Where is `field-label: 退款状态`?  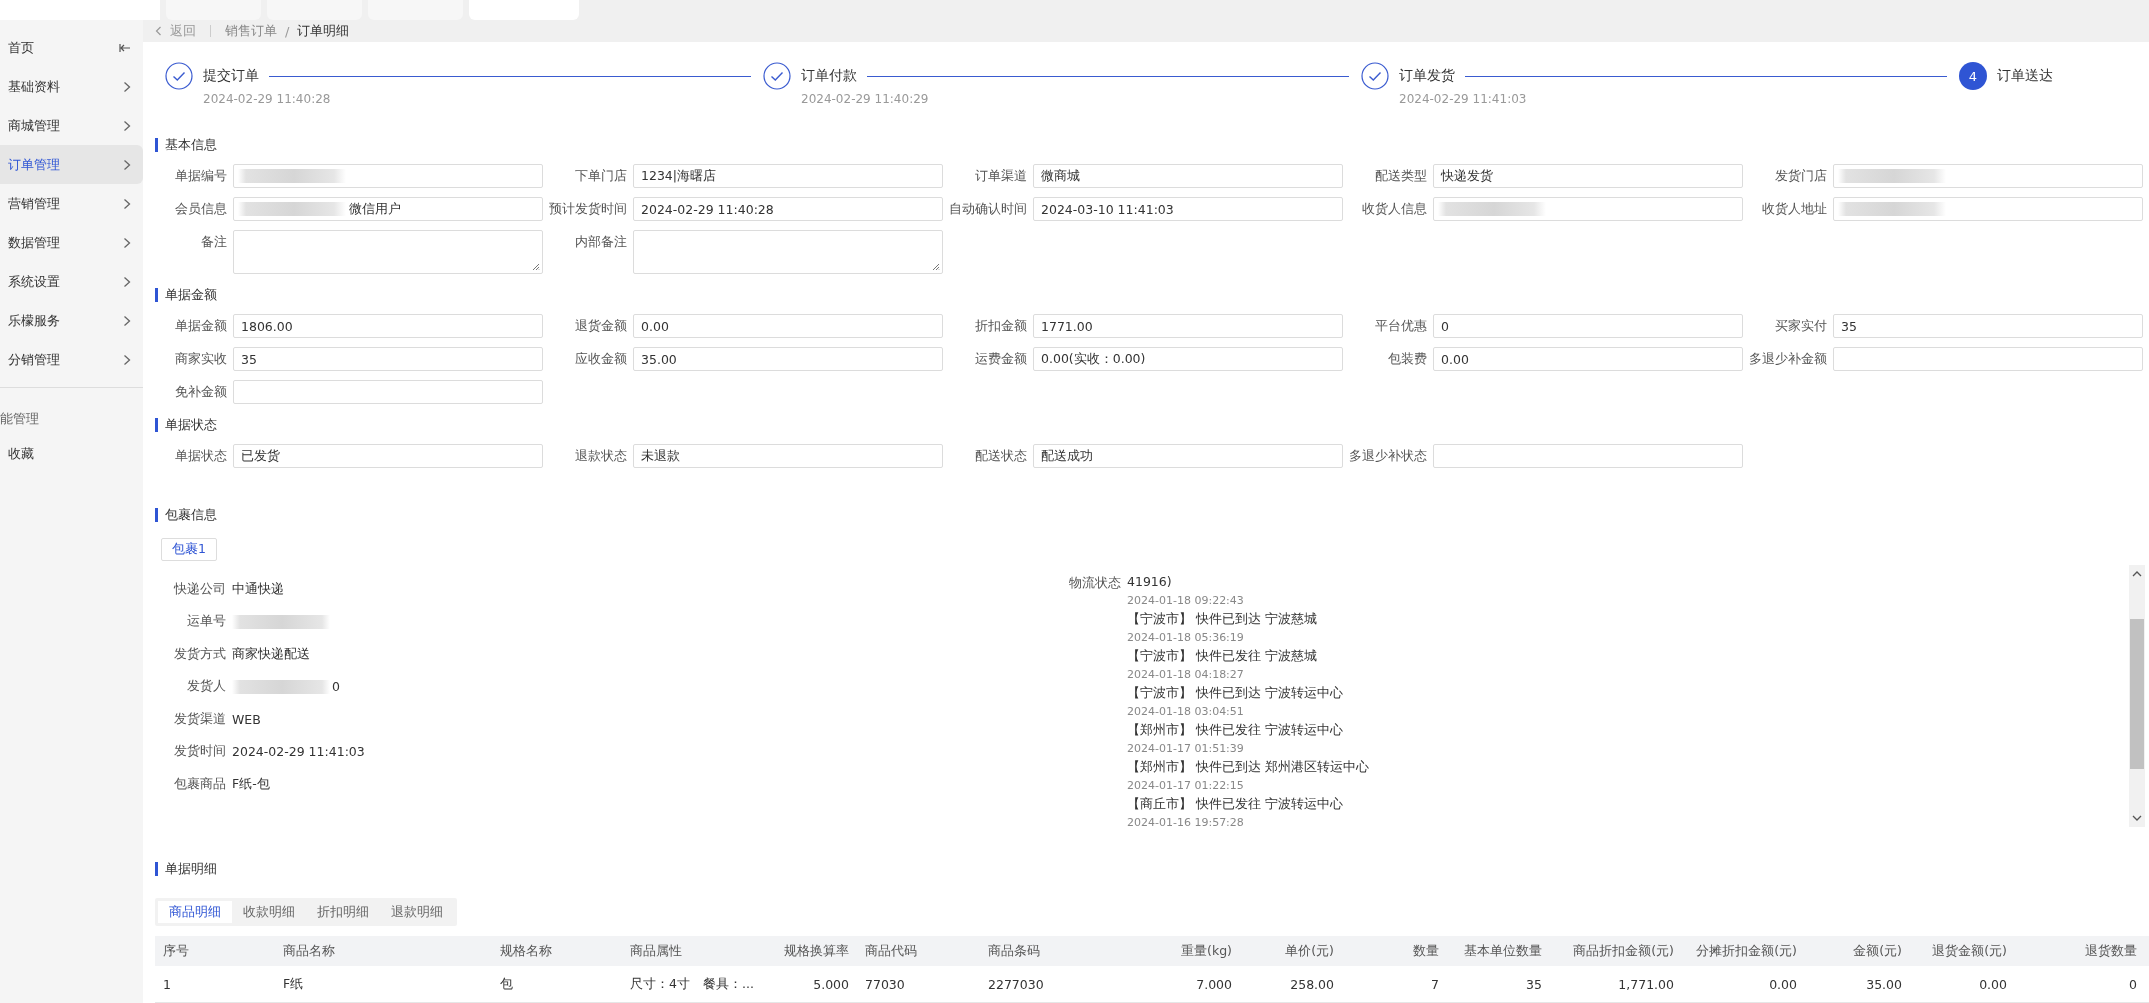
field-label: 退款状态 is located at coordinates (601, 456).